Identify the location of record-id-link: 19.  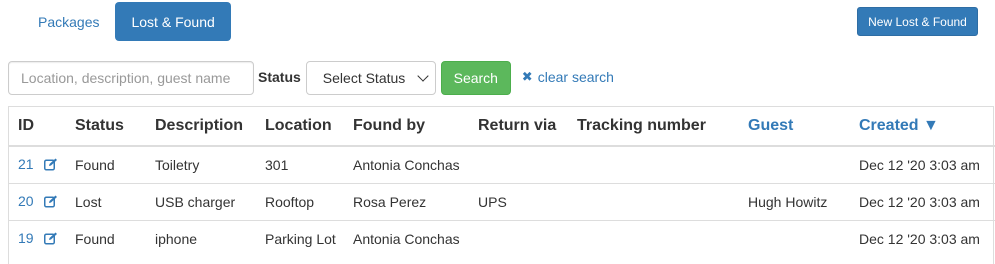
(26, 238).